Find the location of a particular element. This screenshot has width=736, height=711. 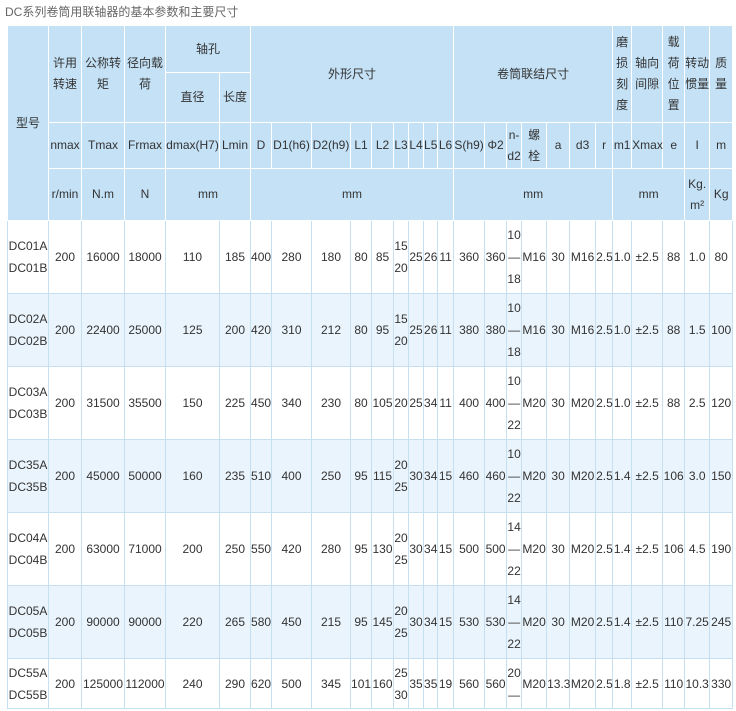

cell-l4: 30 is located at coordinates (416, 549).